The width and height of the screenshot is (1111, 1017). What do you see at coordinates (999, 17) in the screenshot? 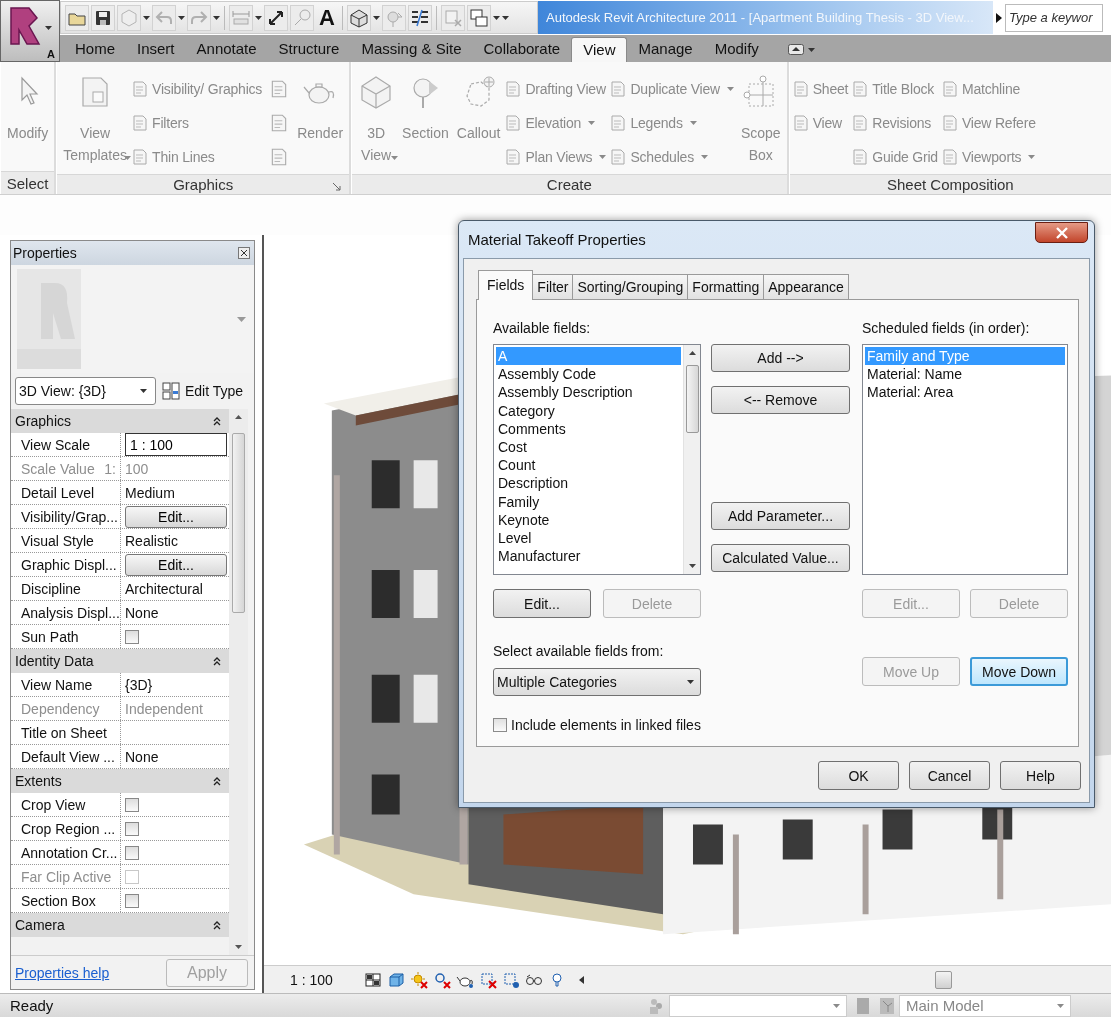
I see `expand-arrow-icon` at bounding box center [999, 17].